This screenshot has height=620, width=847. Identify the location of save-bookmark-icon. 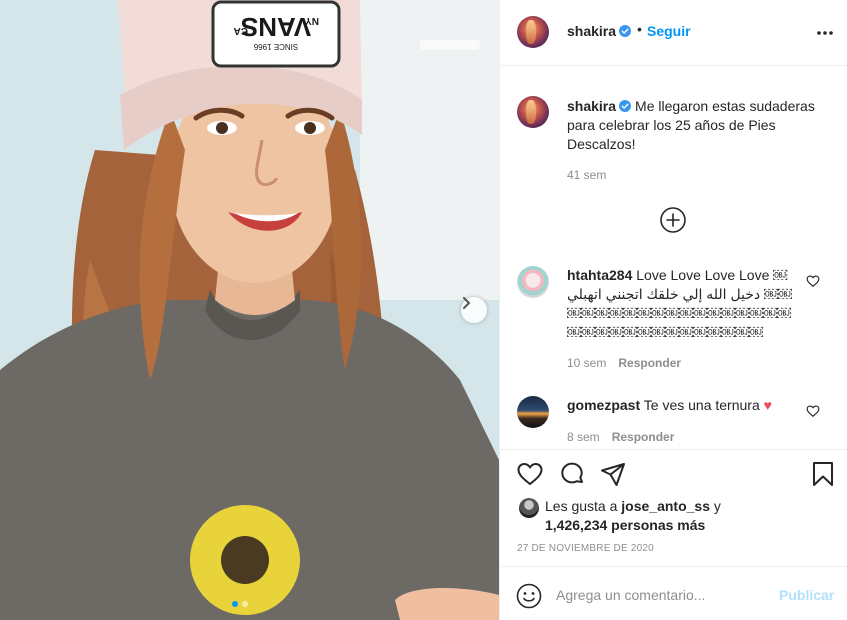
(823, 474).